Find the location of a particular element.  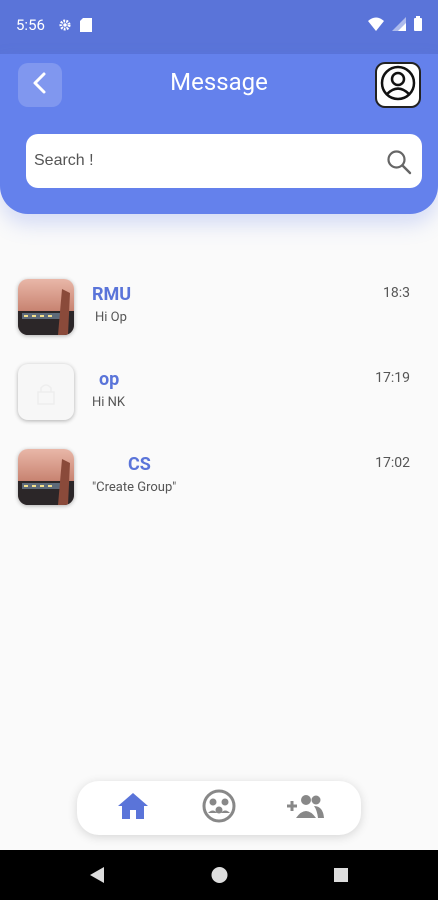

wifi-icon is located at coordinates (376, 25).